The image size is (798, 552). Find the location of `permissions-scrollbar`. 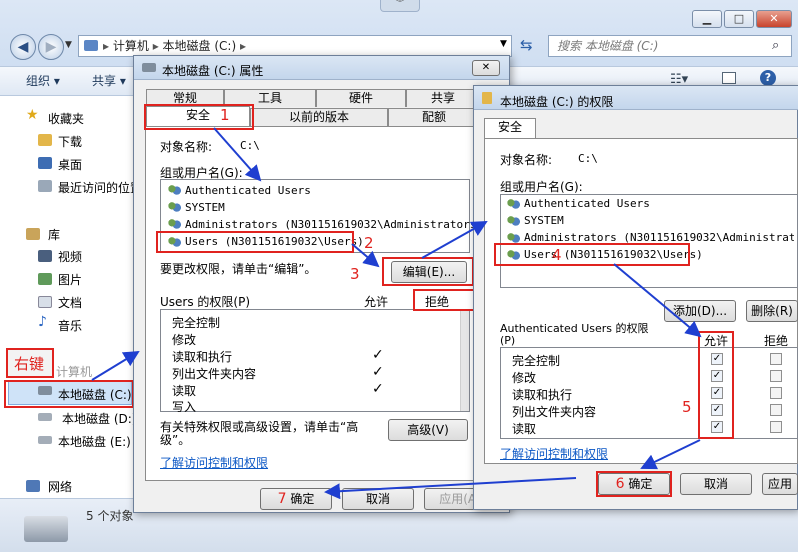

permissions-scrollbar is located at coordinates (464, 360).